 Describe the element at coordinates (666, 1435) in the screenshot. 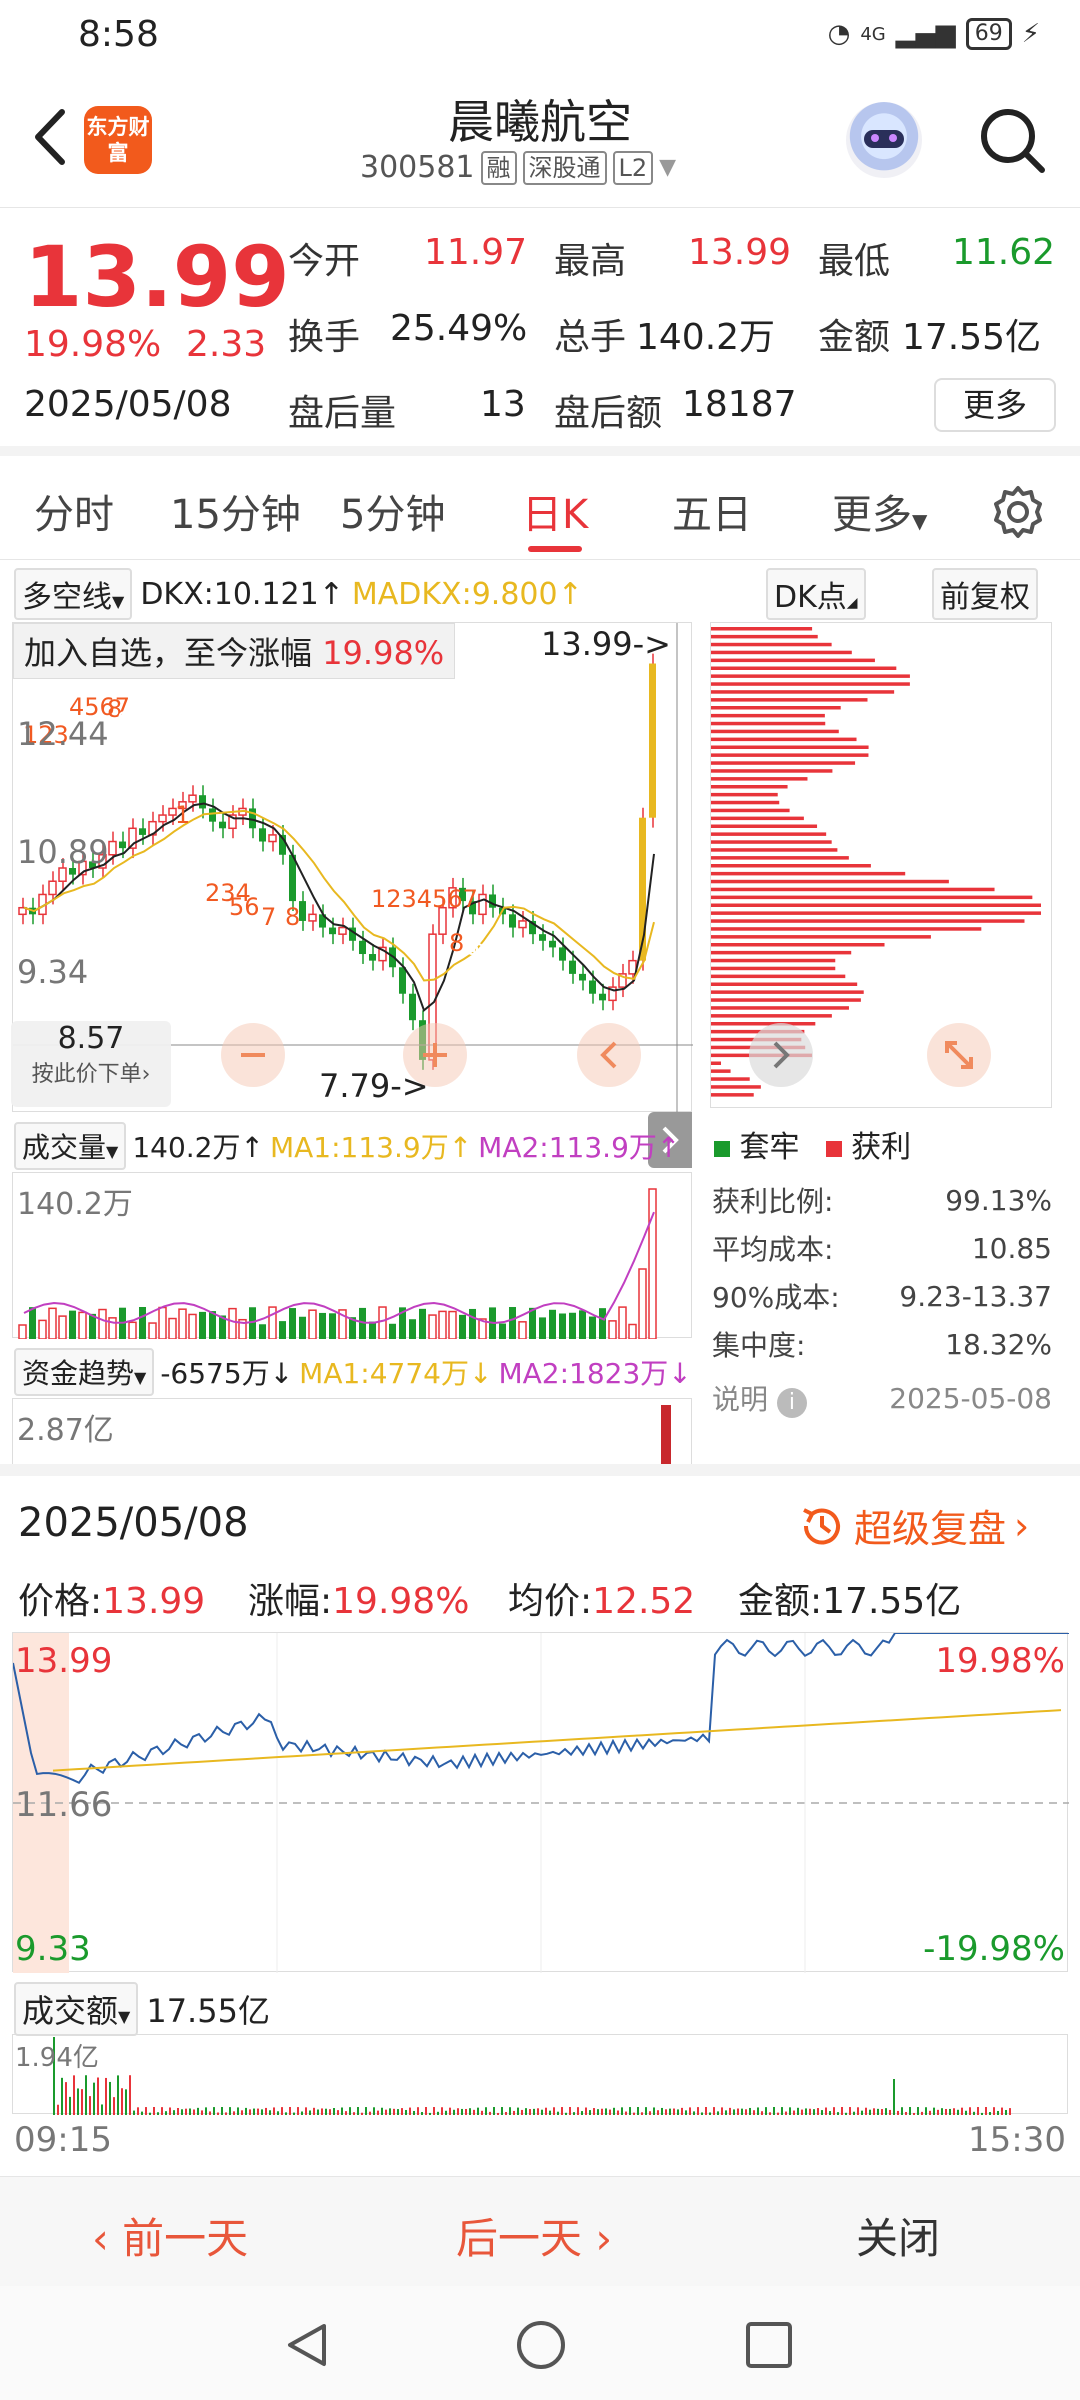

I see `fund-bar` at that location.